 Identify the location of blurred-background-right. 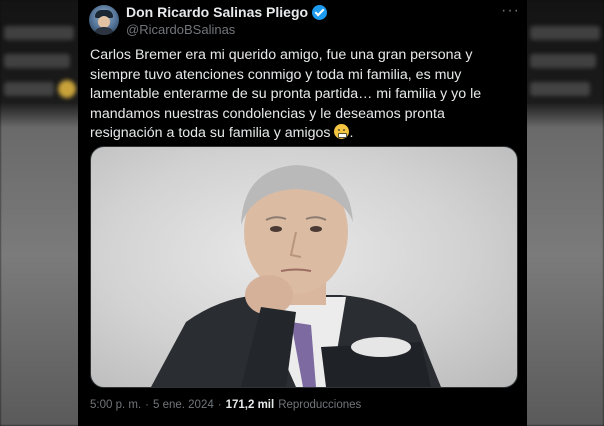
(565, 213).